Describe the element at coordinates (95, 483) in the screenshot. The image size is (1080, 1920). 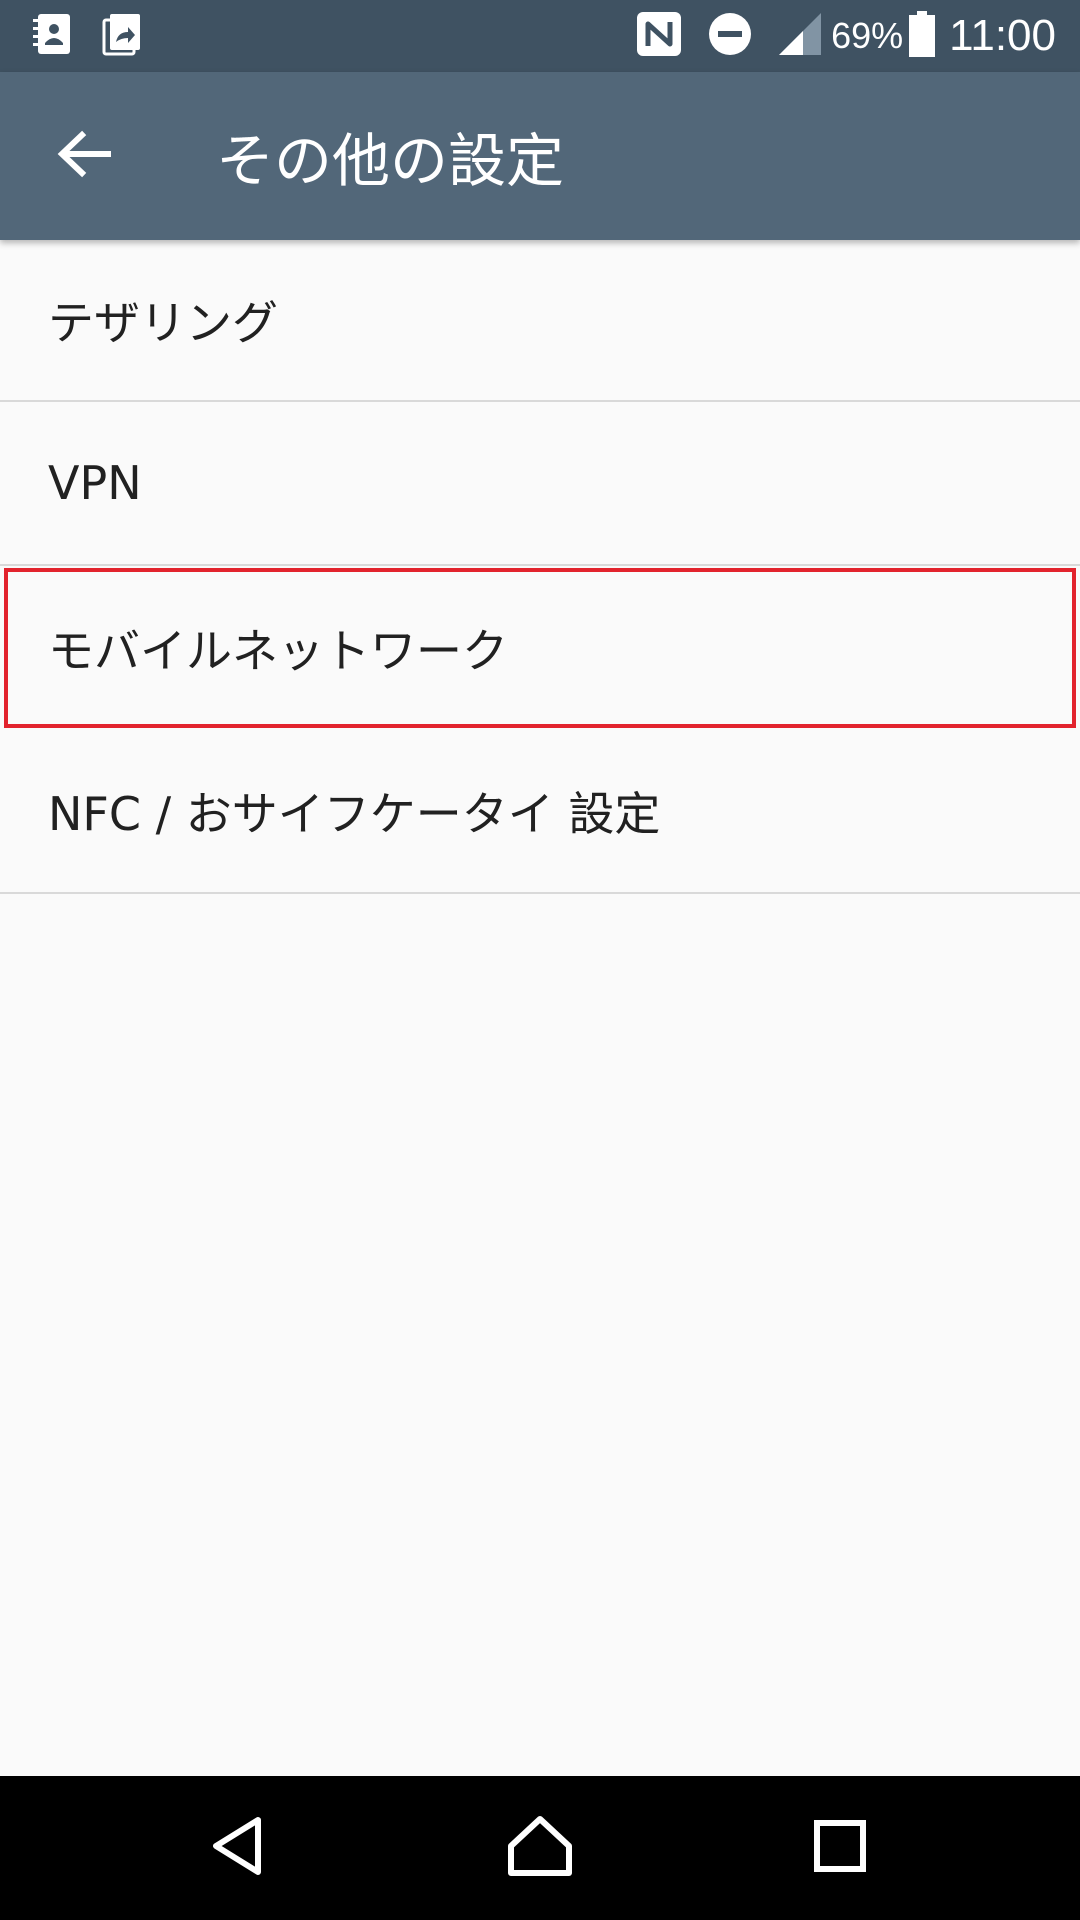
I see `list-item-label: VPN` at that location.